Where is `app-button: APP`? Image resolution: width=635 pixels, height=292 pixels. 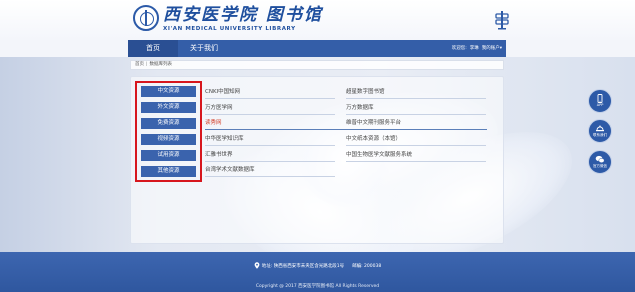
app-button: APP is located at coordinates (600, 101).